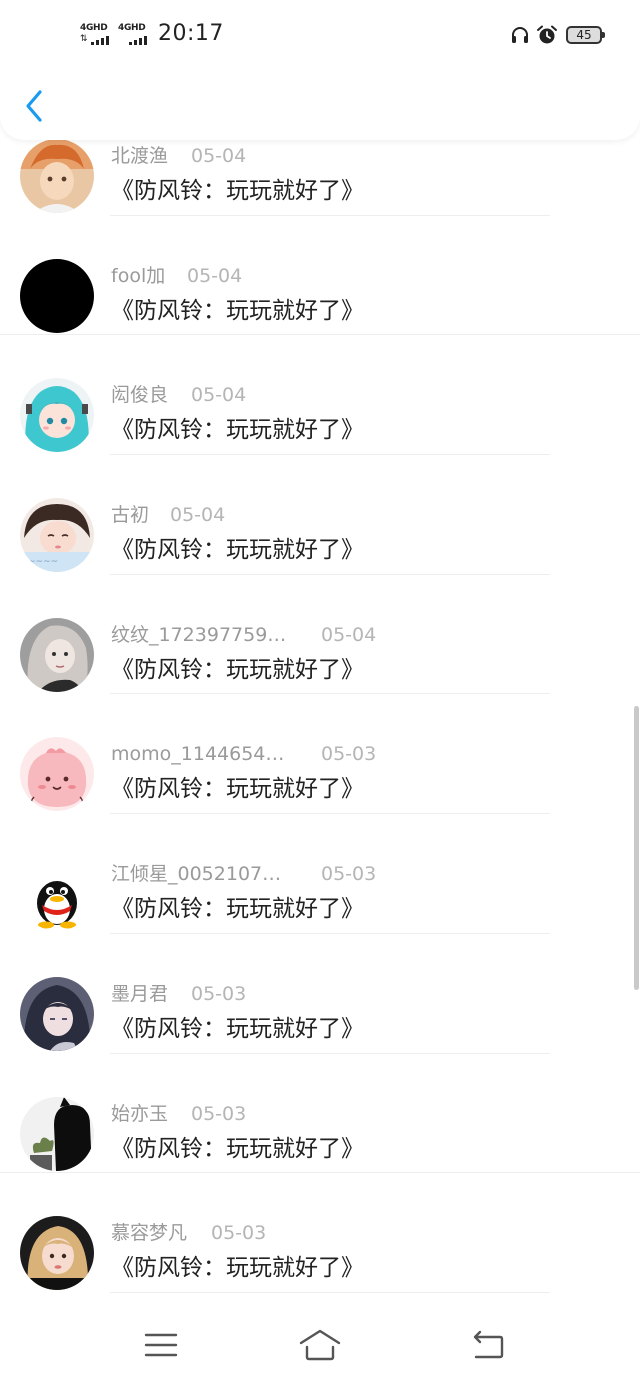  I want to click on username: 墨月君, so click(139, 994).